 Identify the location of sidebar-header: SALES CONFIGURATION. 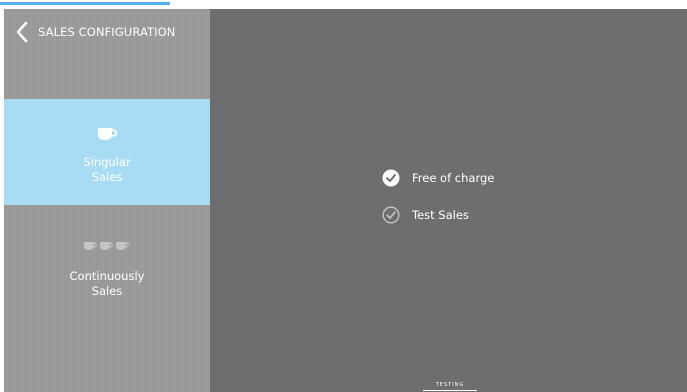
(107, 32).